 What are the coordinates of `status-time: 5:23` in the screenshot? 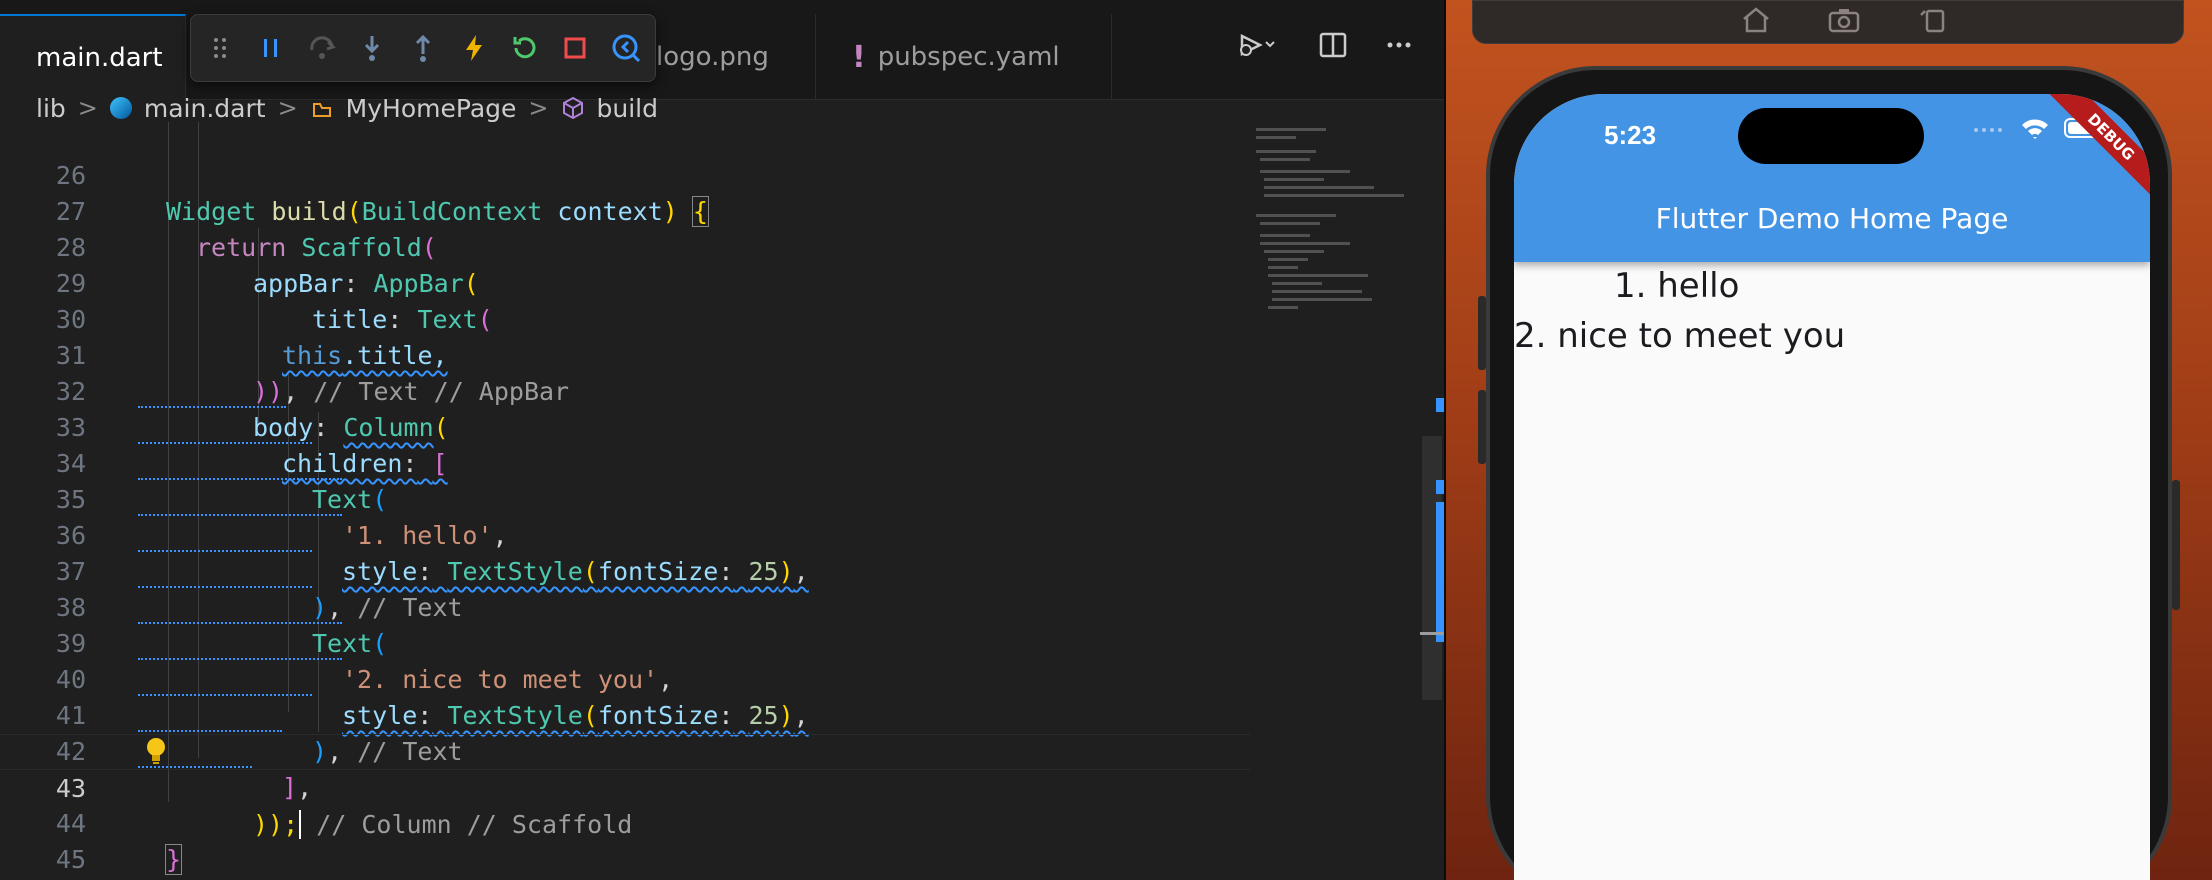 It's located at (1630, 135).